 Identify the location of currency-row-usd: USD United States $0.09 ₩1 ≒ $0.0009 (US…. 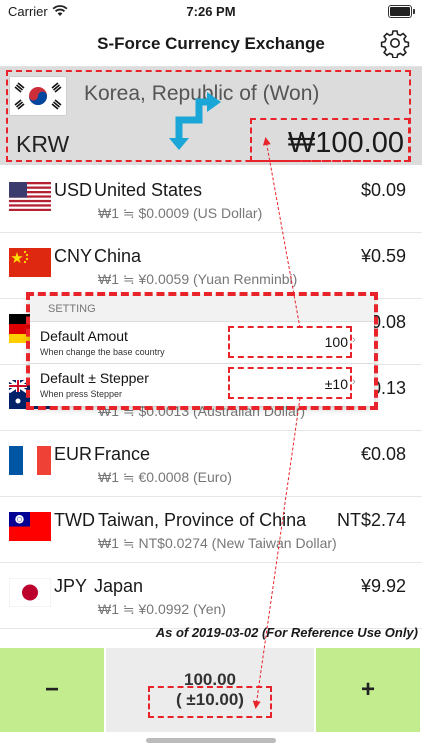
(211, 200).